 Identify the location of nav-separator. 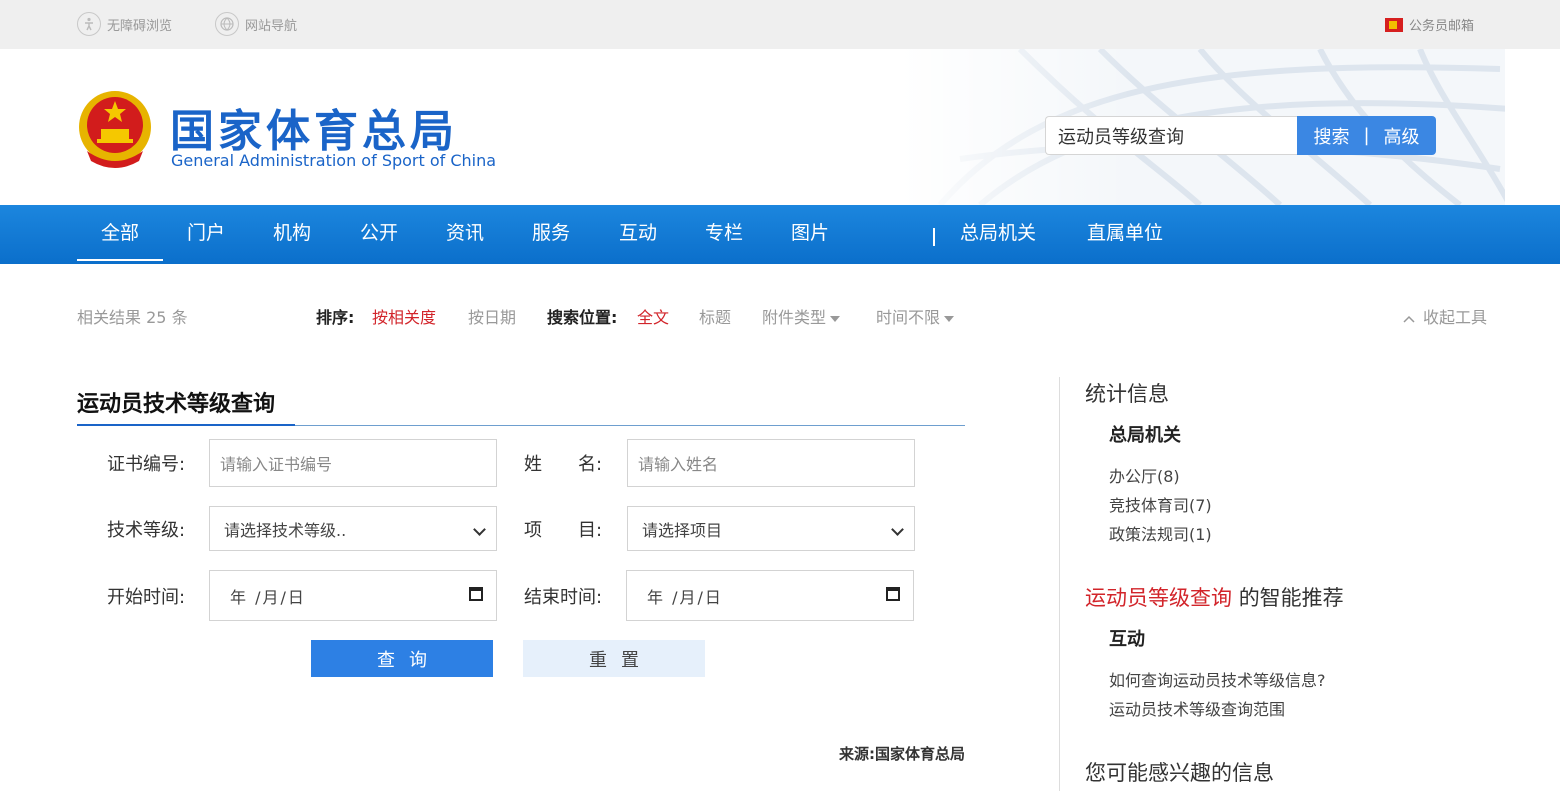
(934, 237).